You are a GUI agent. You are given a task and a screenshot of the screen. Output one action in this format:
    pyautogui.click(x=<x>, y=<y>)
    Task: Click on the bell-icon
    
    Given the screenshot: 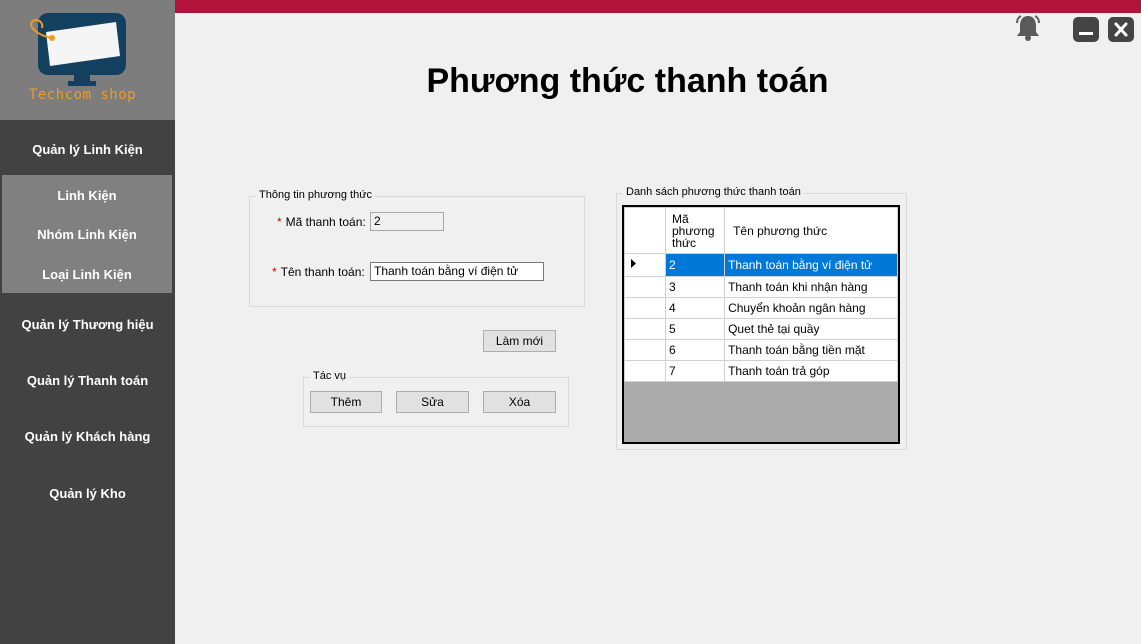 What is the action you would take?
    pyautogui.click(x=1028, y=28)
    